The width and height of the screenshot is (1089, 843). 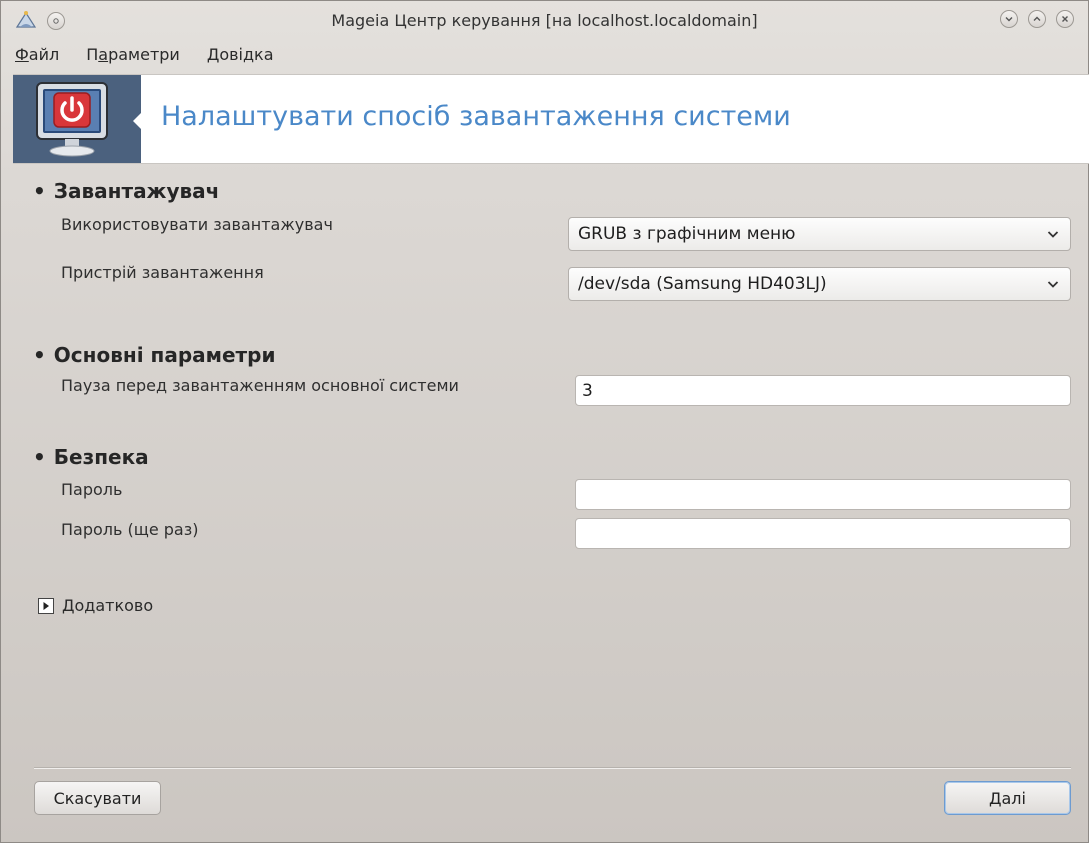 I want to click on banner-icon-box, so click(x=77, y=119).